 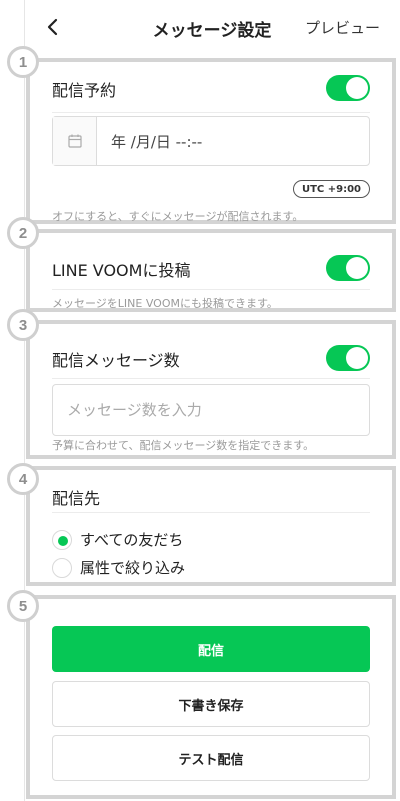 What do you see at coordinates (76, 498) in the screenshot?
I see `recipients-label: 配信先` at bounding box center [76, 498].